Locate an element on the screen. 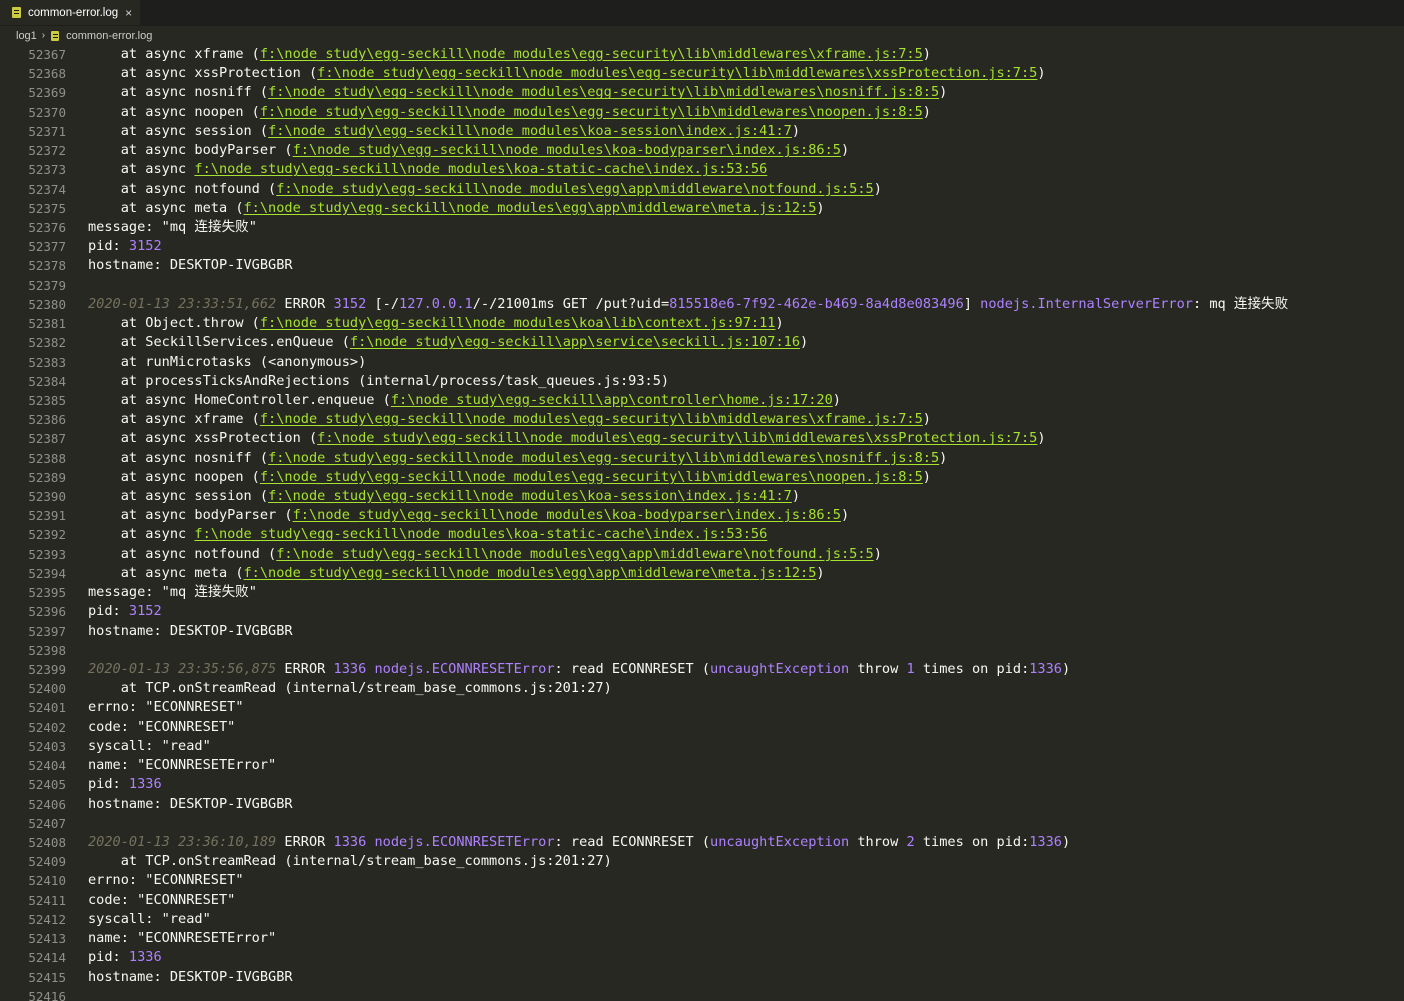 Image resolution: width=1404 pixels, height=1001 pixels. breadcrumb-file: common-error.log is located at coordinates (109, 36).